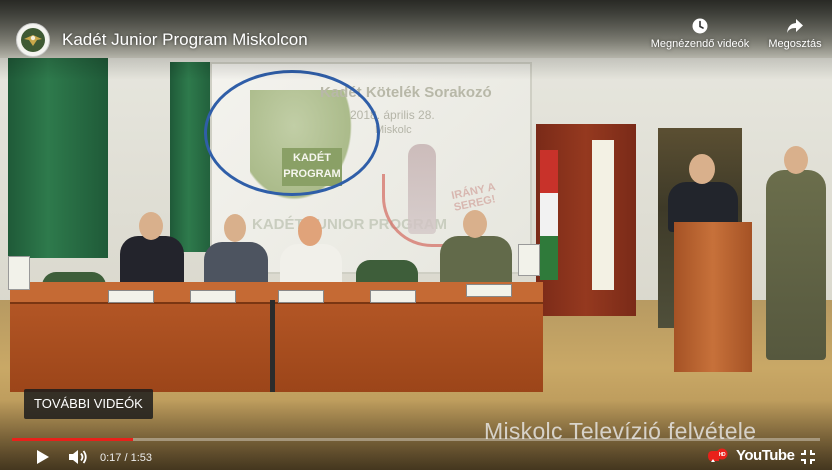 The image size is (832, 470). I want to click on progress-bar, so click(416, 439).